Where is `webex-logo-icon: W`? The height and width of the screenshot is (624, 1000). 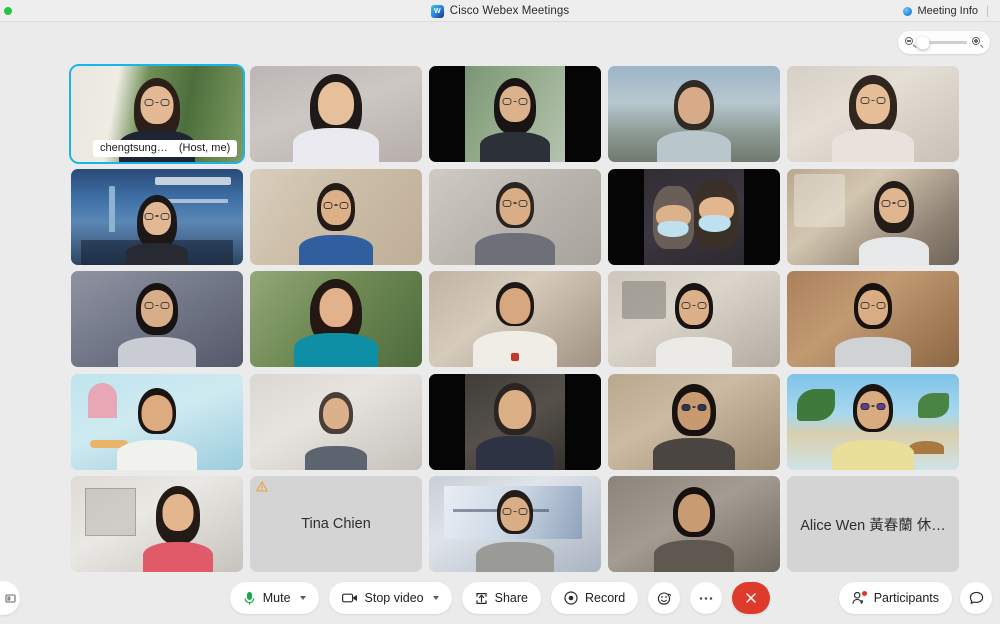 webex-logo-icon: W is located at coordinates (437, 11).